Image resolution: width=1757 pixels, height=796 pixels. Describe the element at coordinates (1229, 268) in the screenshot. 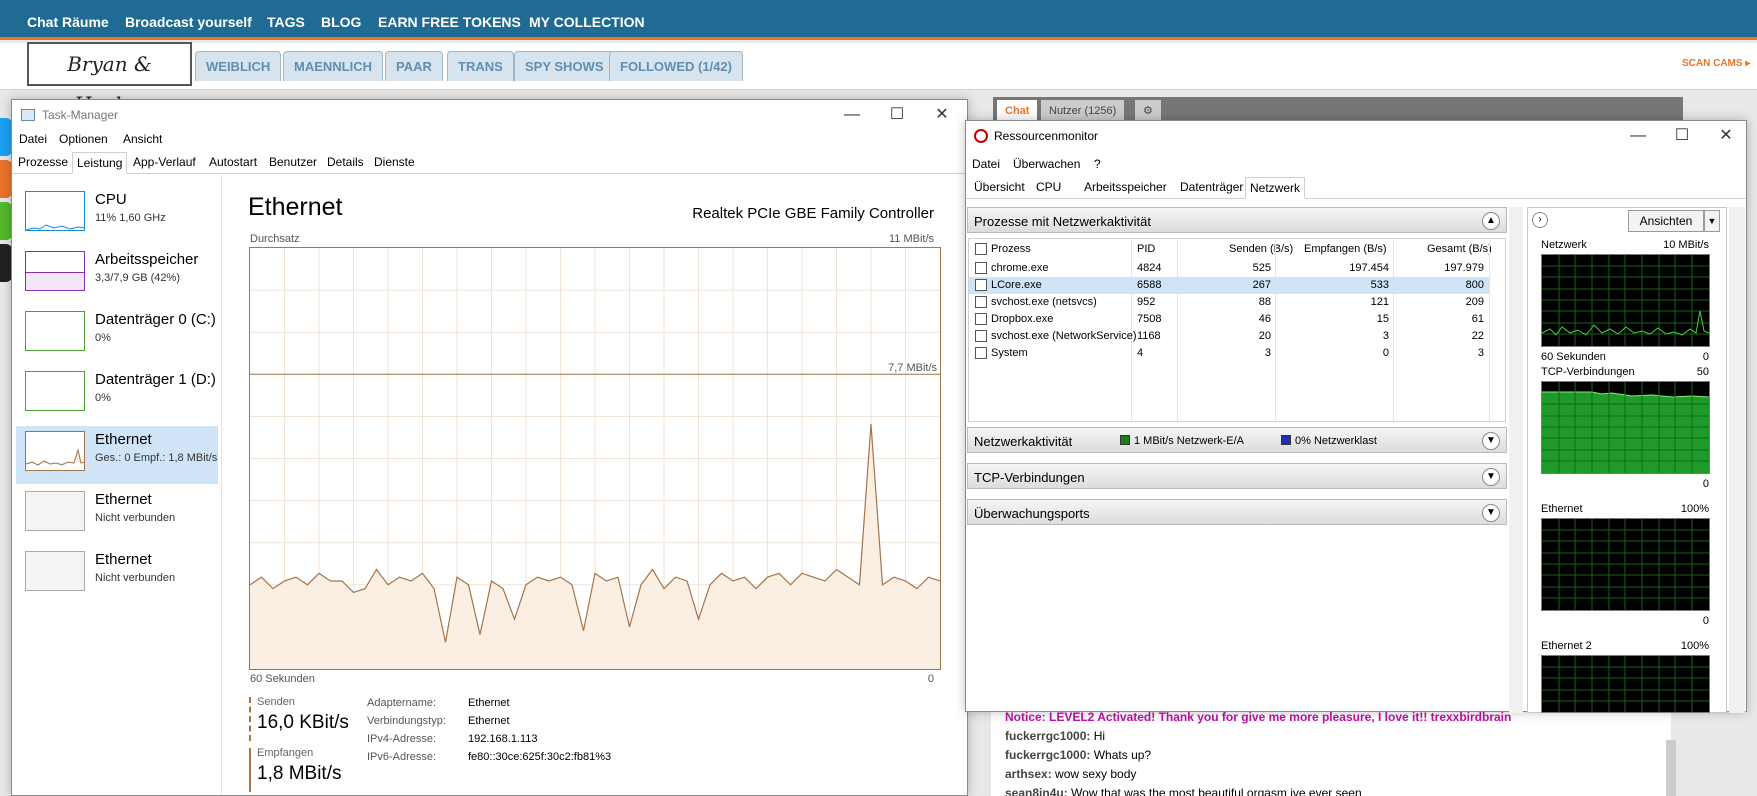

I see `table-row: chrome.exe 4824 525 197.454 197.979` at that location.